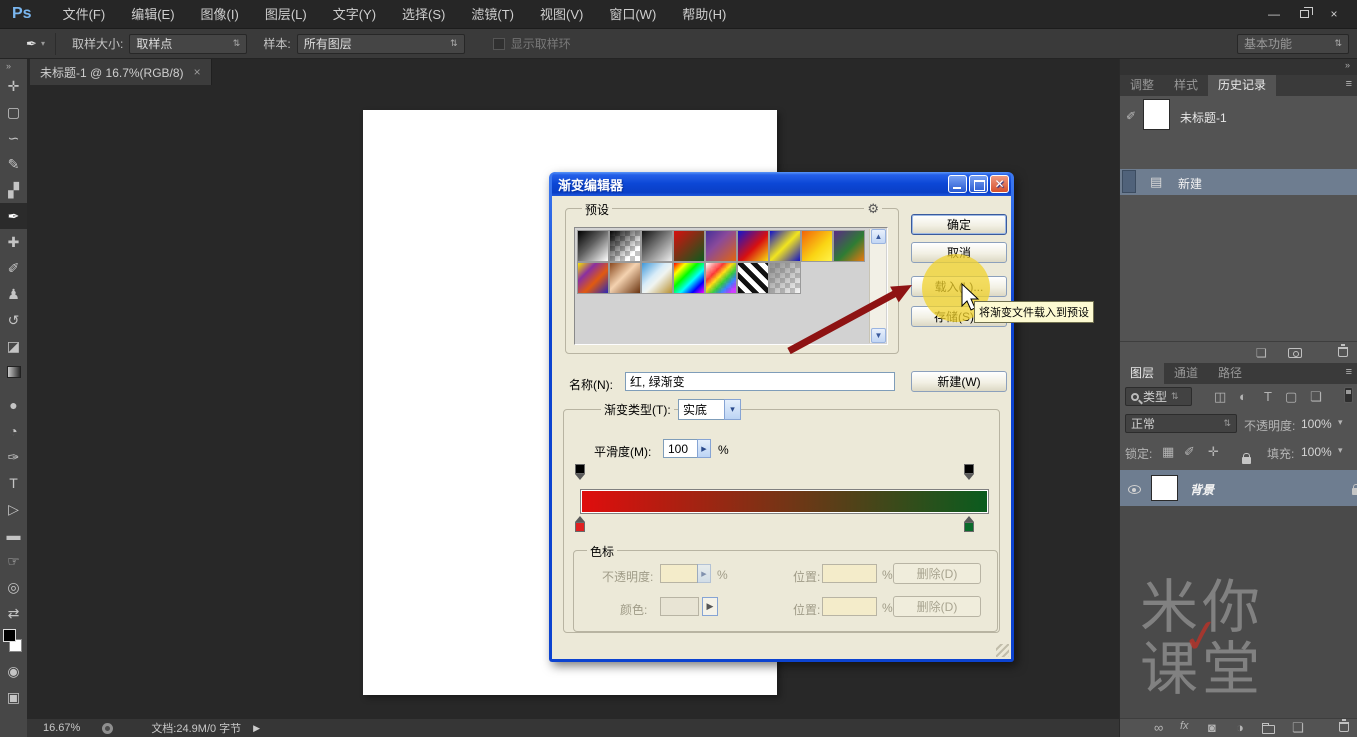  Describe the element at coordinates (36, 43) in the screenshot. I see `active-tool-chip: ✒ ▾` at that location.